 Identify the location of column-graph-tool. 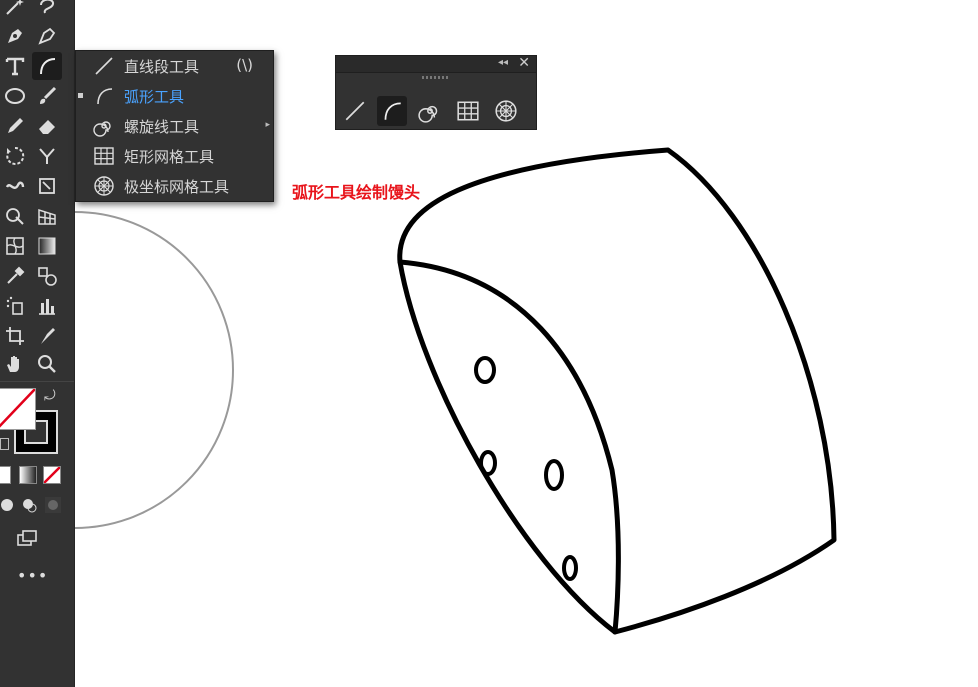
(47, 306).